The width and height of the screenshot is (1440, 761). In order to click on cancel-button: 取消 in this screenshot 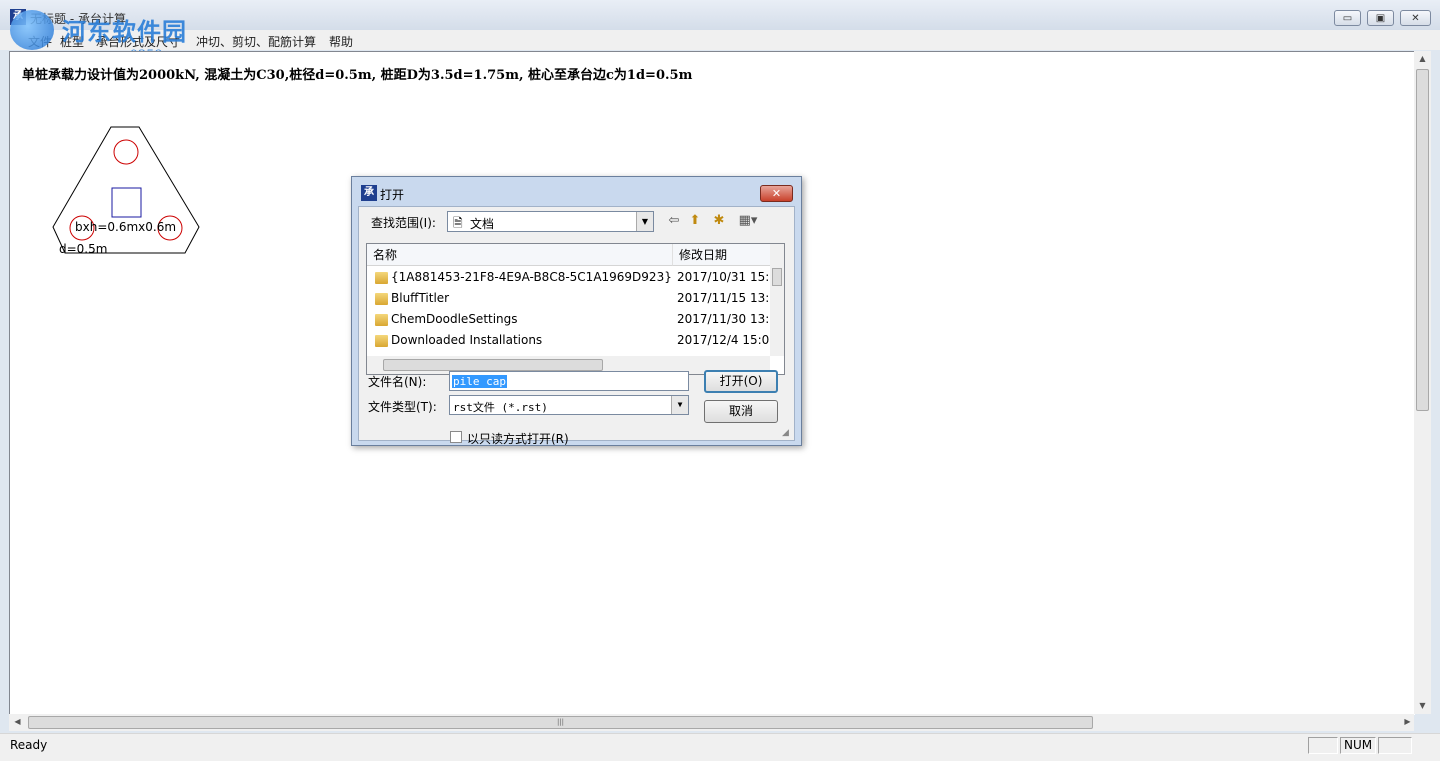, I will do `click(741, 411)`.